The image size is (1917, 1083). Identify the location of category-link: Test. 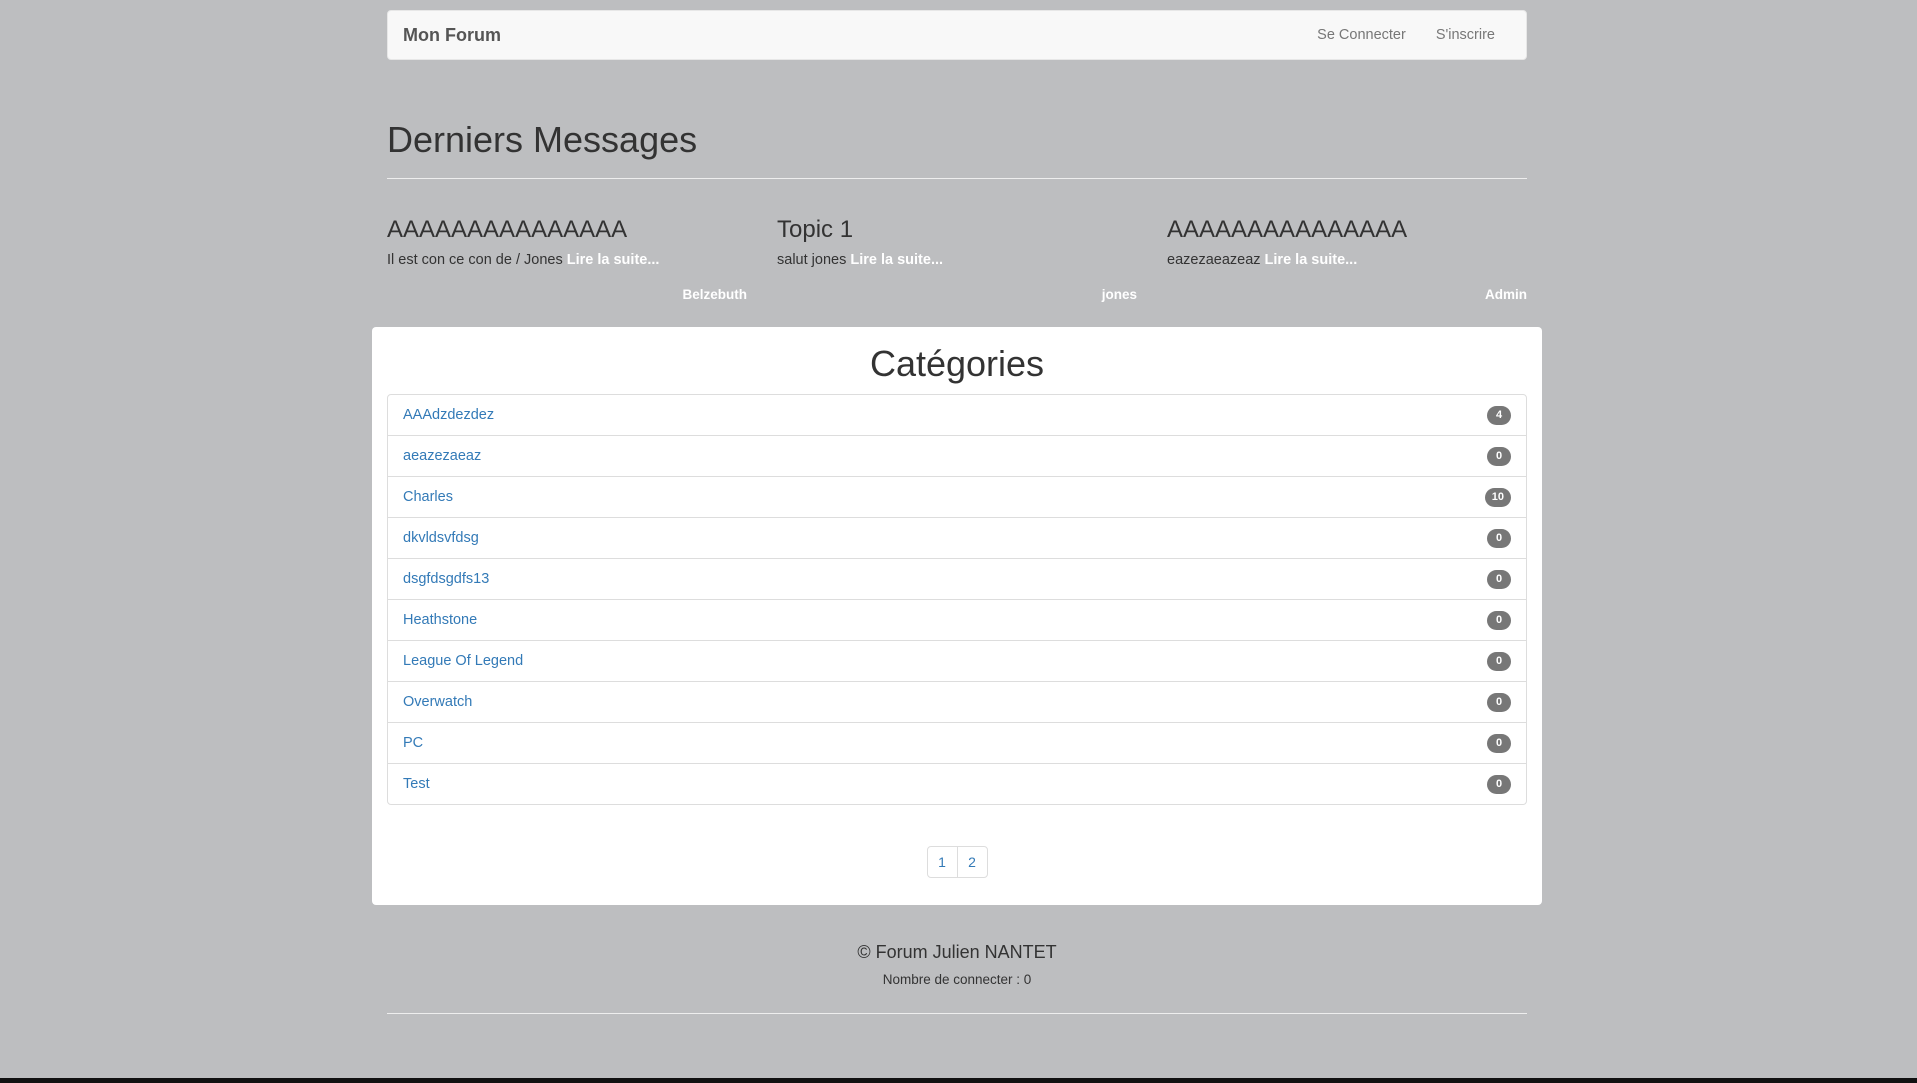
(416, 784).